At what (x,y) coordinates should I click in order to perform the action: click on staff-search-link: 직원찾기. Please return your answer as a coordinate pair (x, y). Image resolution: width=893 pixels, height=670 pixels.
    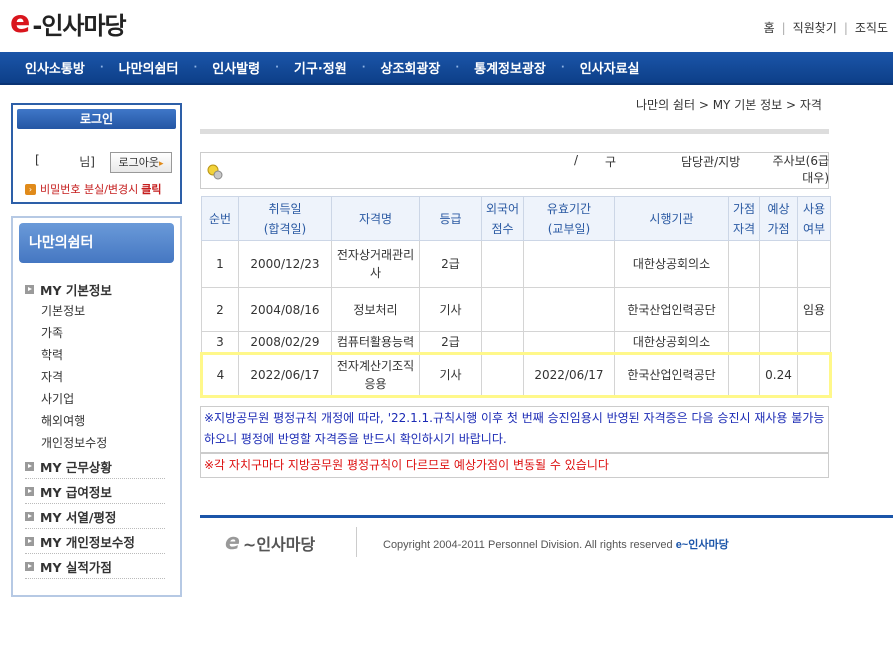
    Looking at the image, I should click on (815, 27).